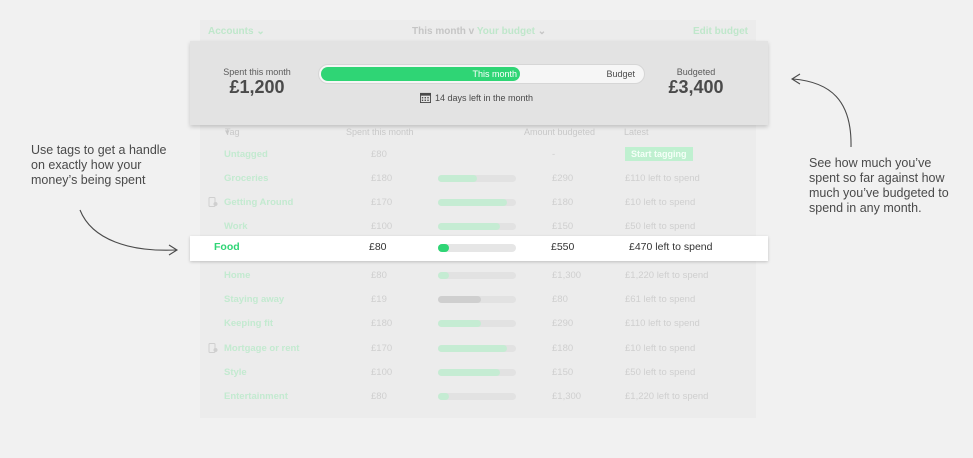 The width and height of the screenshot is (973, 458). Describe the element at coordinates (660, 299) in the screenshot. I see `row-latest: £61 left to spend` at that location.